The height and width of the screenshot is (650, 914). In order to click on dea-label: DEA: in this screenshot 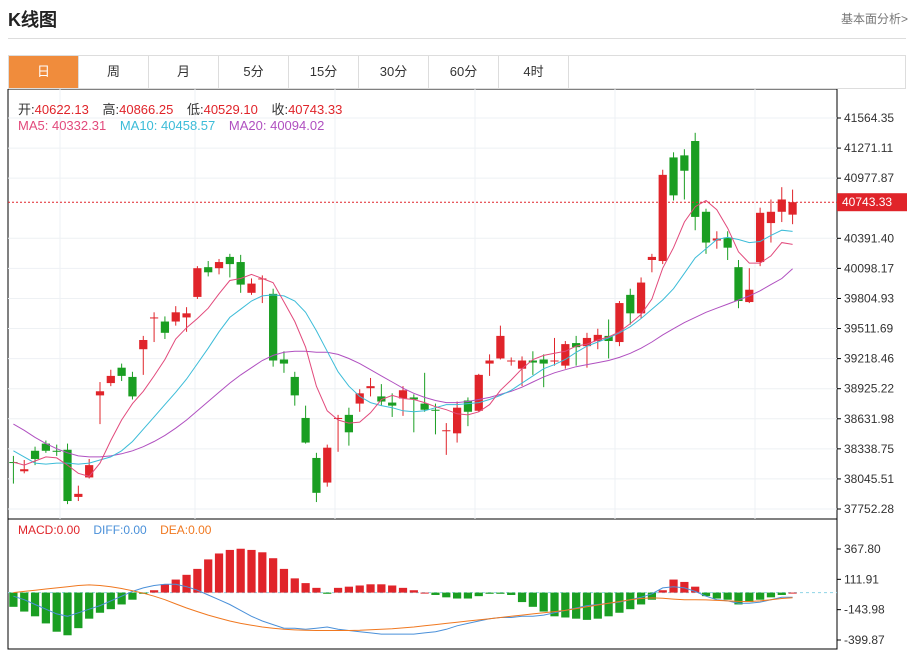, I will do `click(174, 530)`.